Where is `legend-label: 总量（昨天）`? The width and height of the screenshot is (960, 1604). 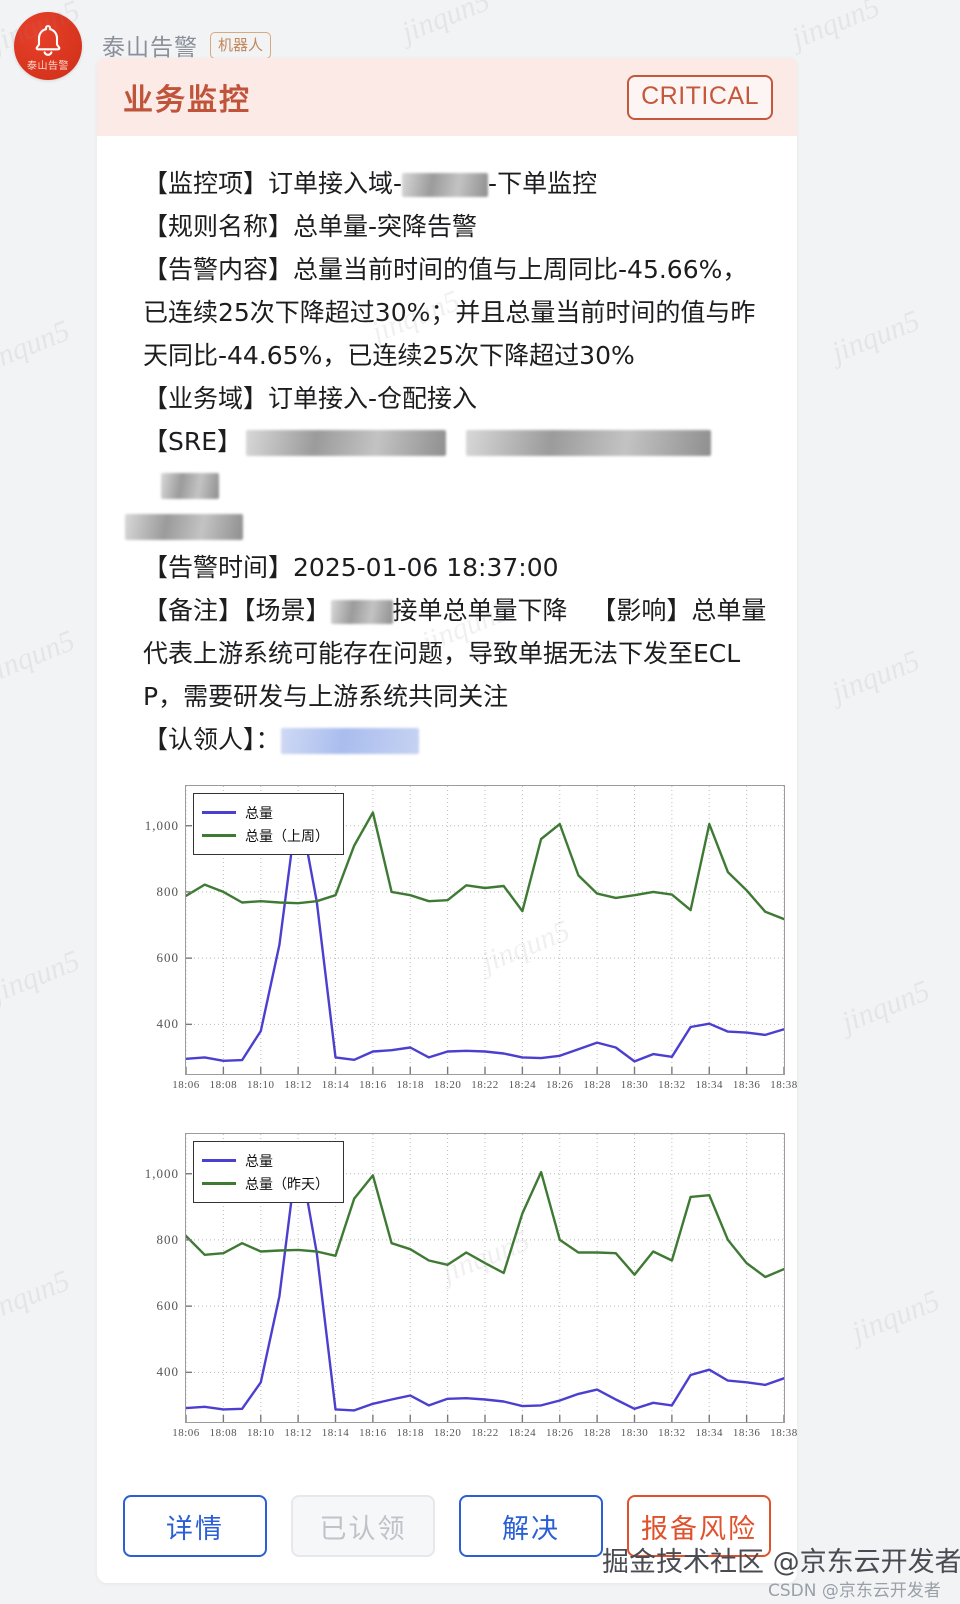 legend-label: 总量（昨天） is located at coordinates (287, 1184).